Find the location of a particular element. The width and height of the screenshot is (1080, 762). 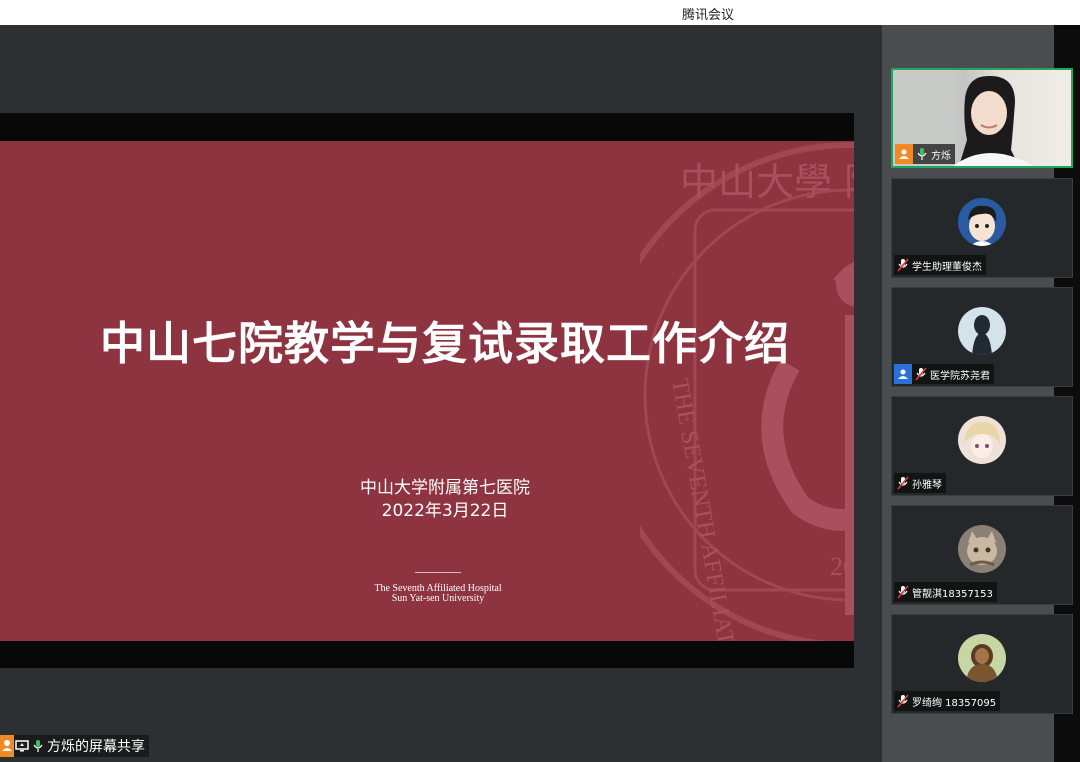

participant-tile: 孙雅琴 is located at coordinates (982, 446).